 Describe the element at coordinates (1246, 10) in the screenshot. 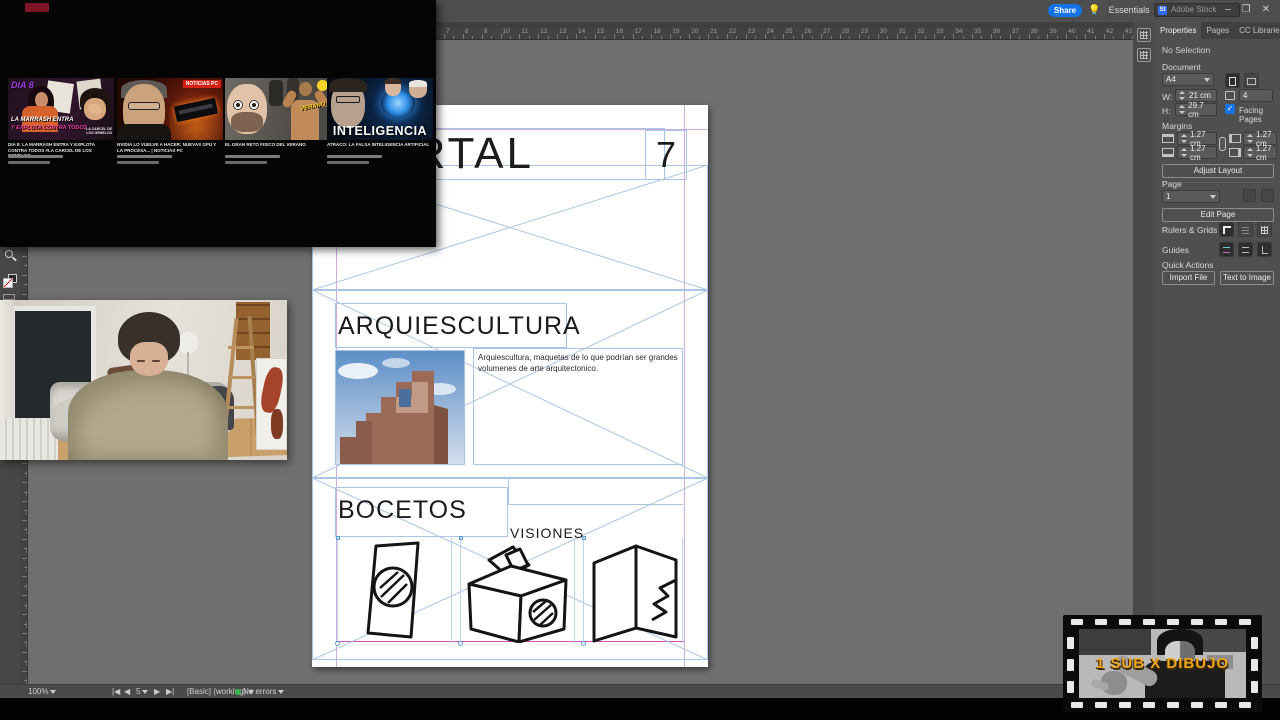

I see `restore-button: ❐` at that location.